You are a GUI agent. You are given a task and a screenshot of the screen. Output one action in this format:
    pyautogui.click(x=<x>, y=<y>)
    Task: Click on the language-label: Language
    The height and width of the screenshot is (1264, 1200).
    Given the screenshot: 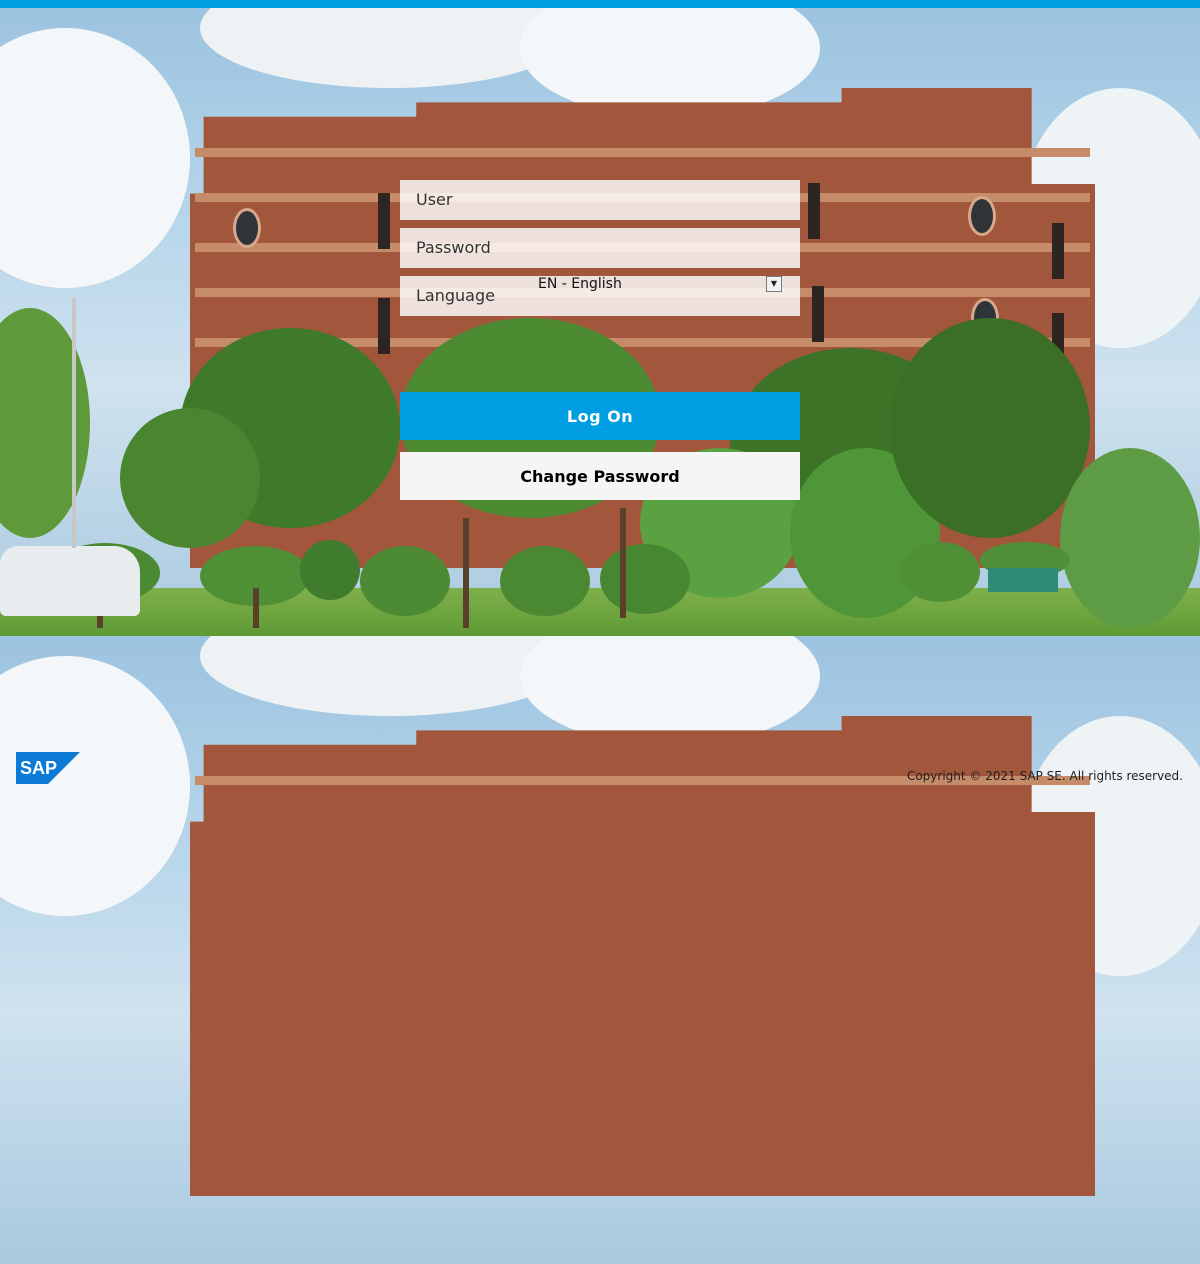 What is the action you would take?
    pyautogui.click(x=455, y=295)
    